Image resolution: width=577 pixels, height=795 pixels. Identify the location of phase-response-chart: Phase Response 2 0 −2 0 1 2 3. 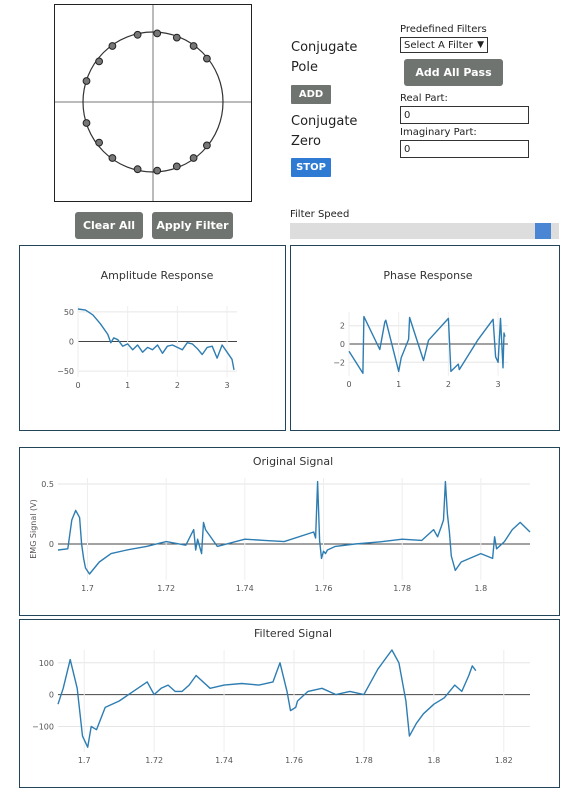
(420, 329).